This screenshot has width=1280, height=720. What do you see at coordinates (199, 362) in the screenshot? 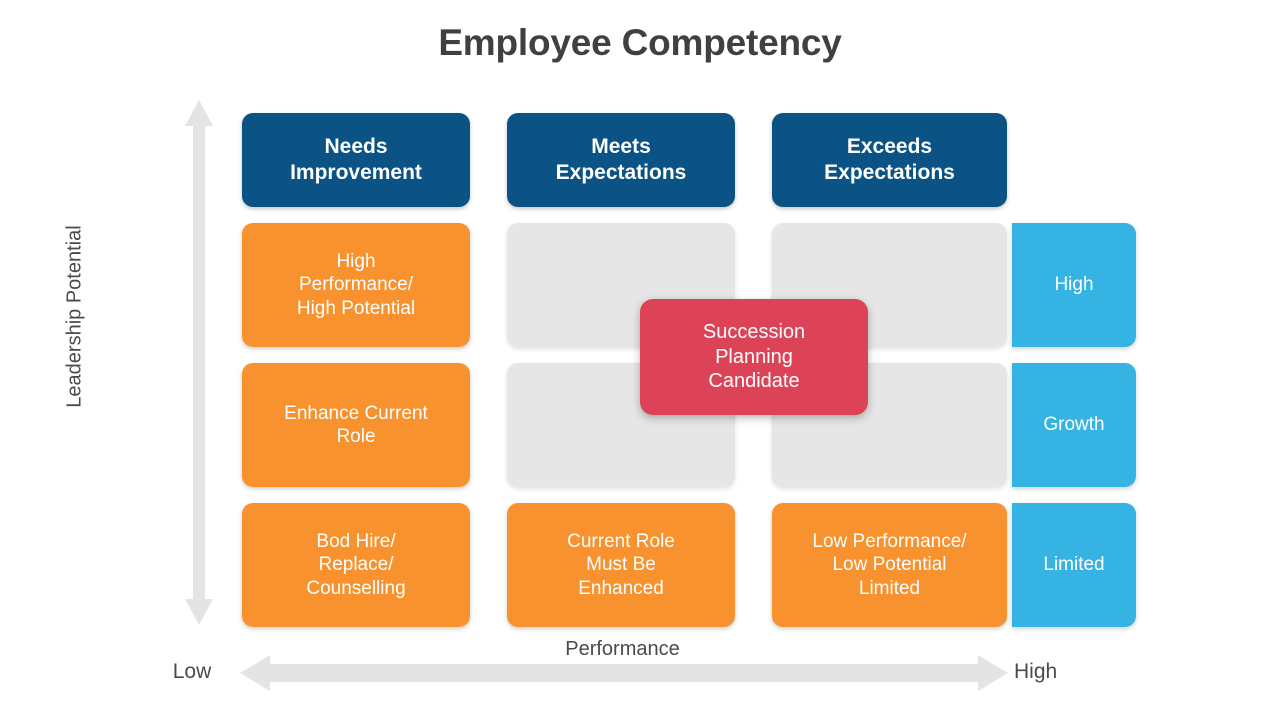
I see `y-axis-arrow-icon` at bounding box center [199, 362].